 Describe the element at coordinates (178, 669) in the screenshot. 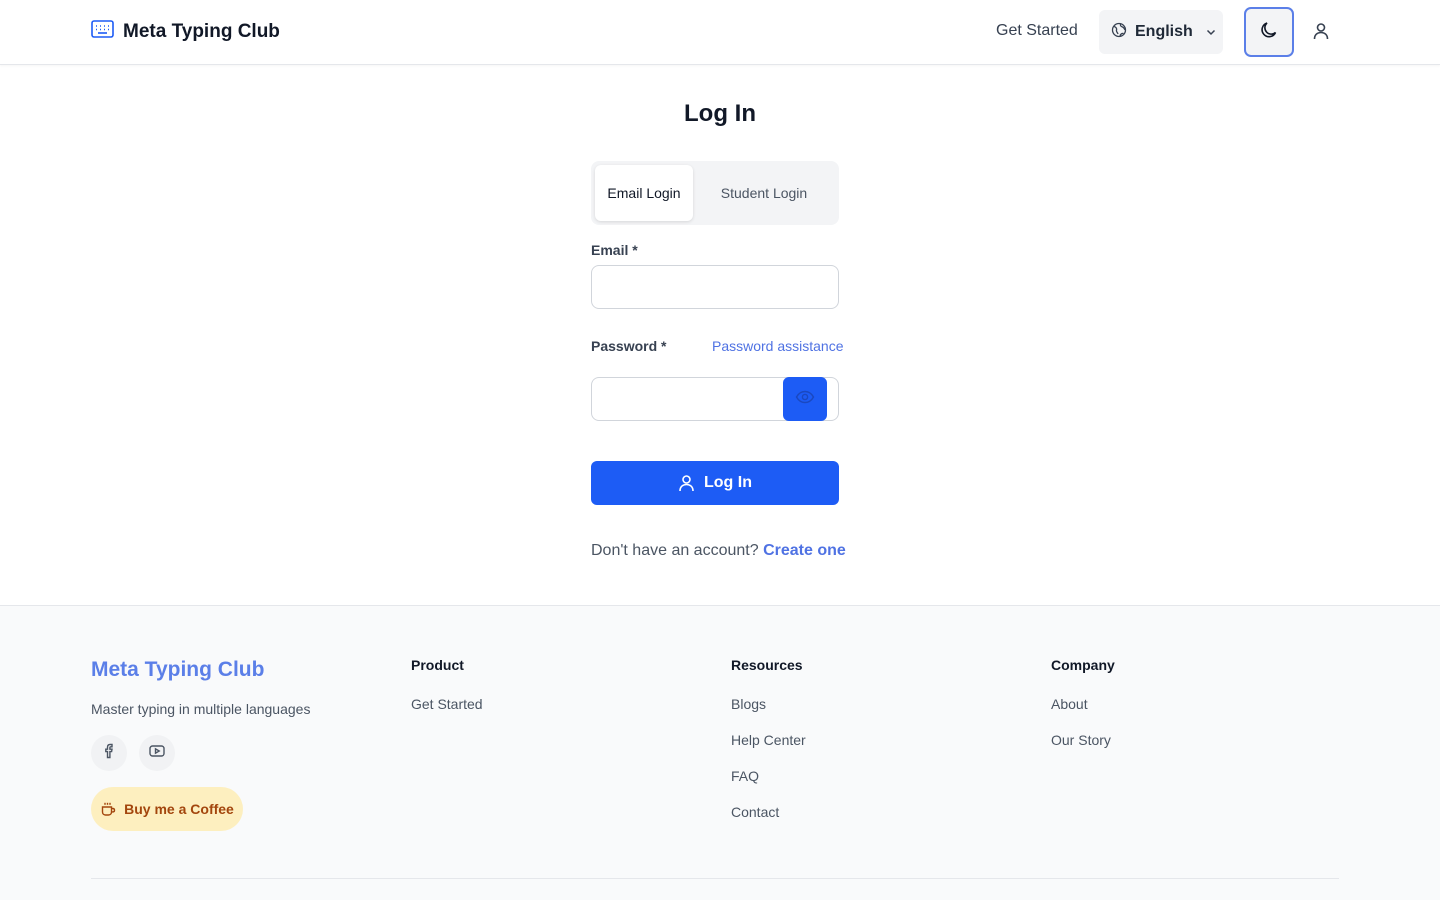

I see `footer-brand: Meta Typing Club` at that location.